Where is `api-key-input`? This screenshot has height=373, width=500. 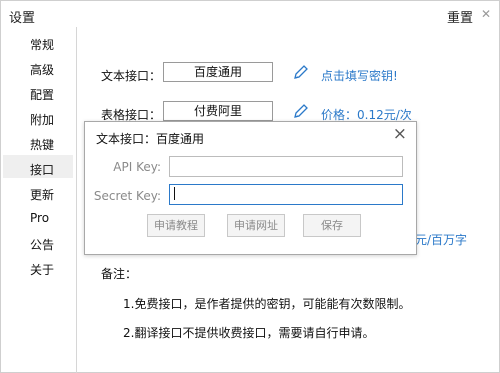 api-key-input is located at coordinates (286, 166).